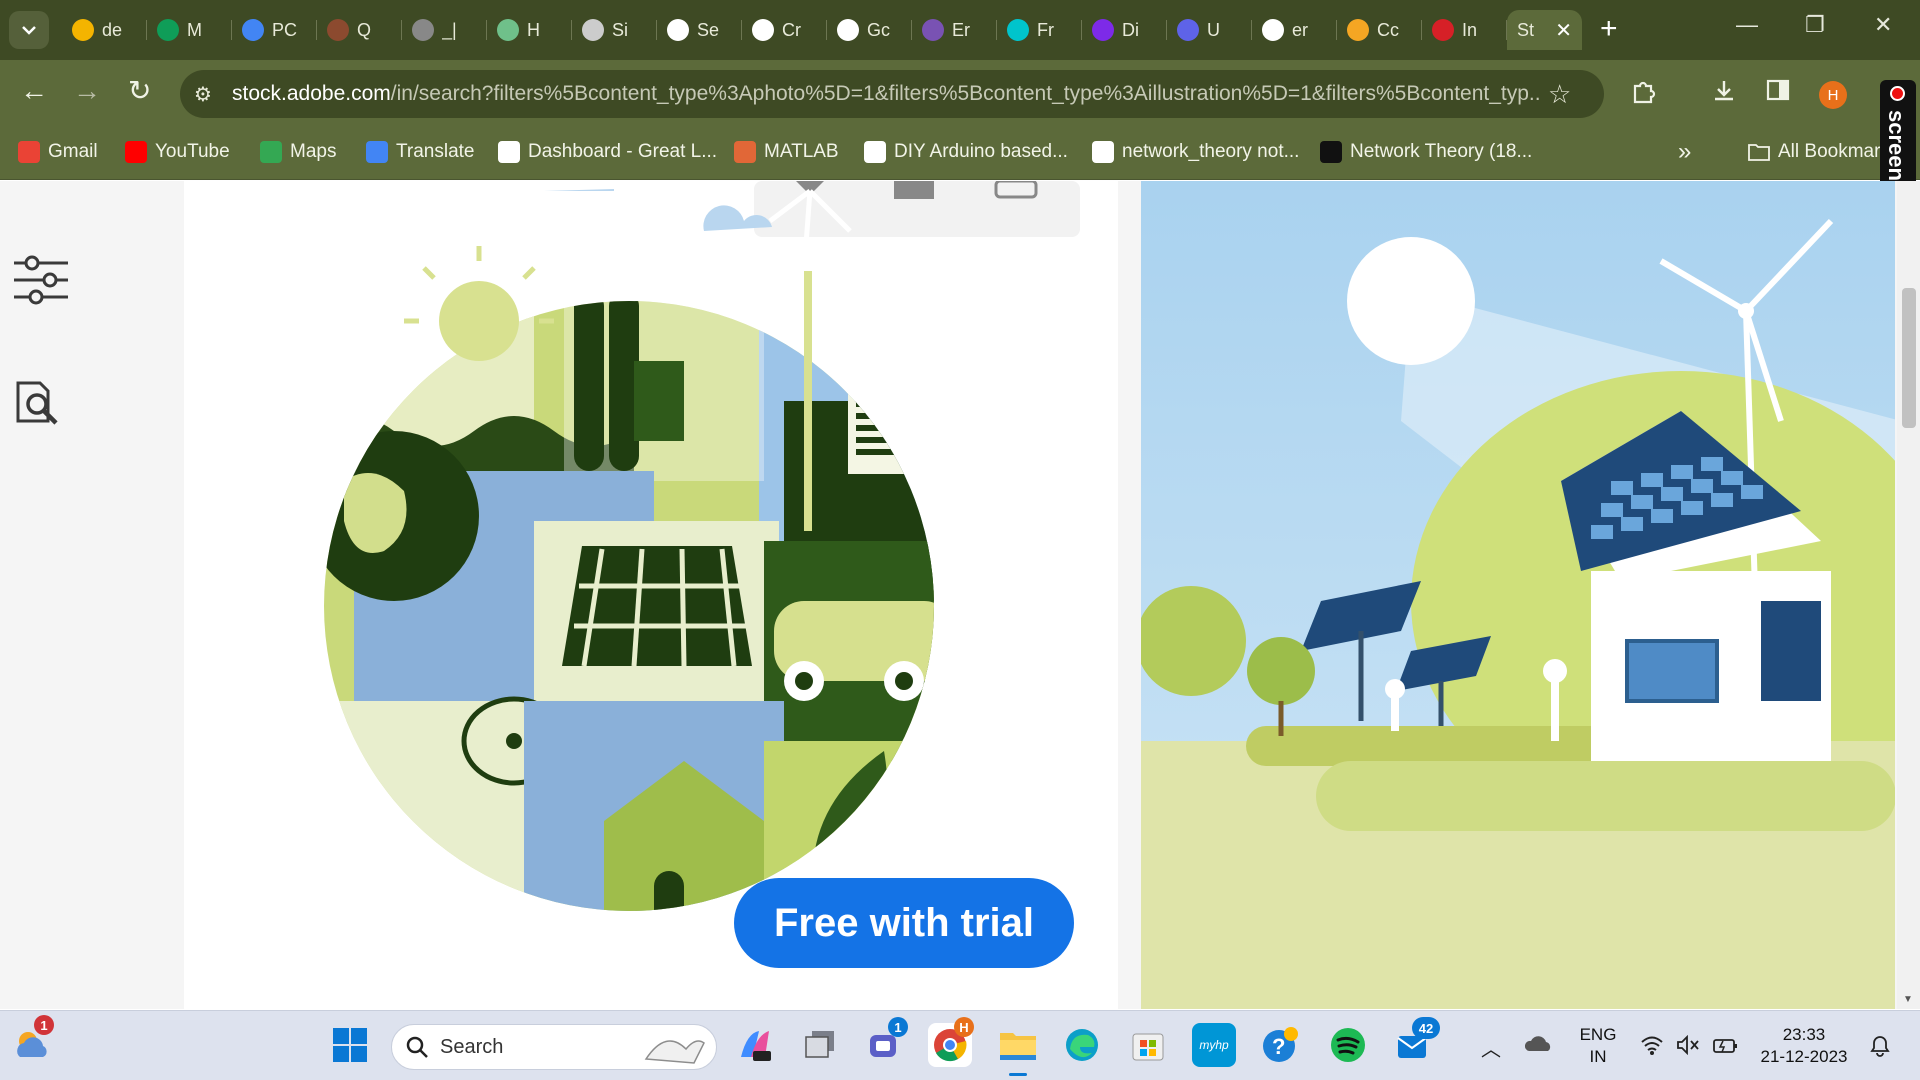 The height and width of the screenshot is (1080, 1920). I want to click on wifi-icon, so click(1652, 1047).